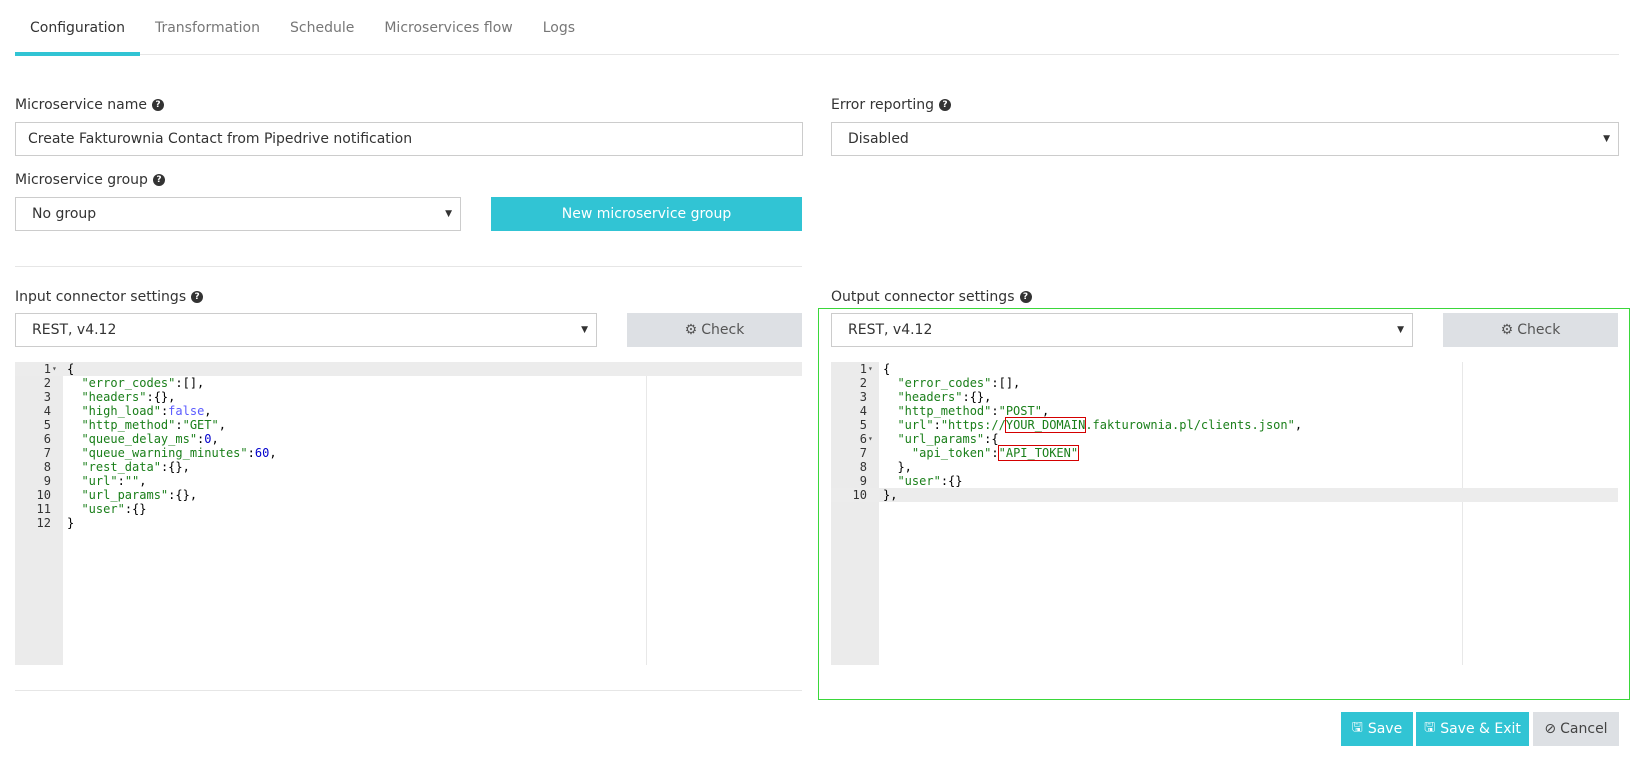 This screenshot has height=764, width=1638. I want to click on save-button: 🖫 Save, so click(1377, 729).